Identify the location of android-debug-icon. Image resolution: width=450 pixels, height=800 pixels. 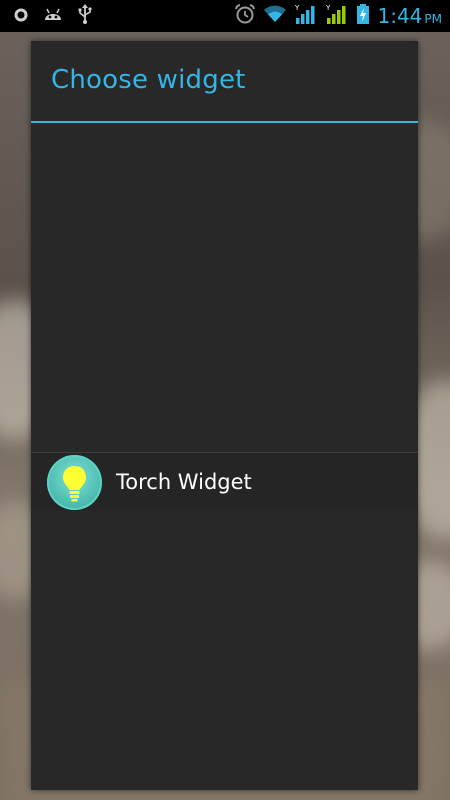
(53, 16).